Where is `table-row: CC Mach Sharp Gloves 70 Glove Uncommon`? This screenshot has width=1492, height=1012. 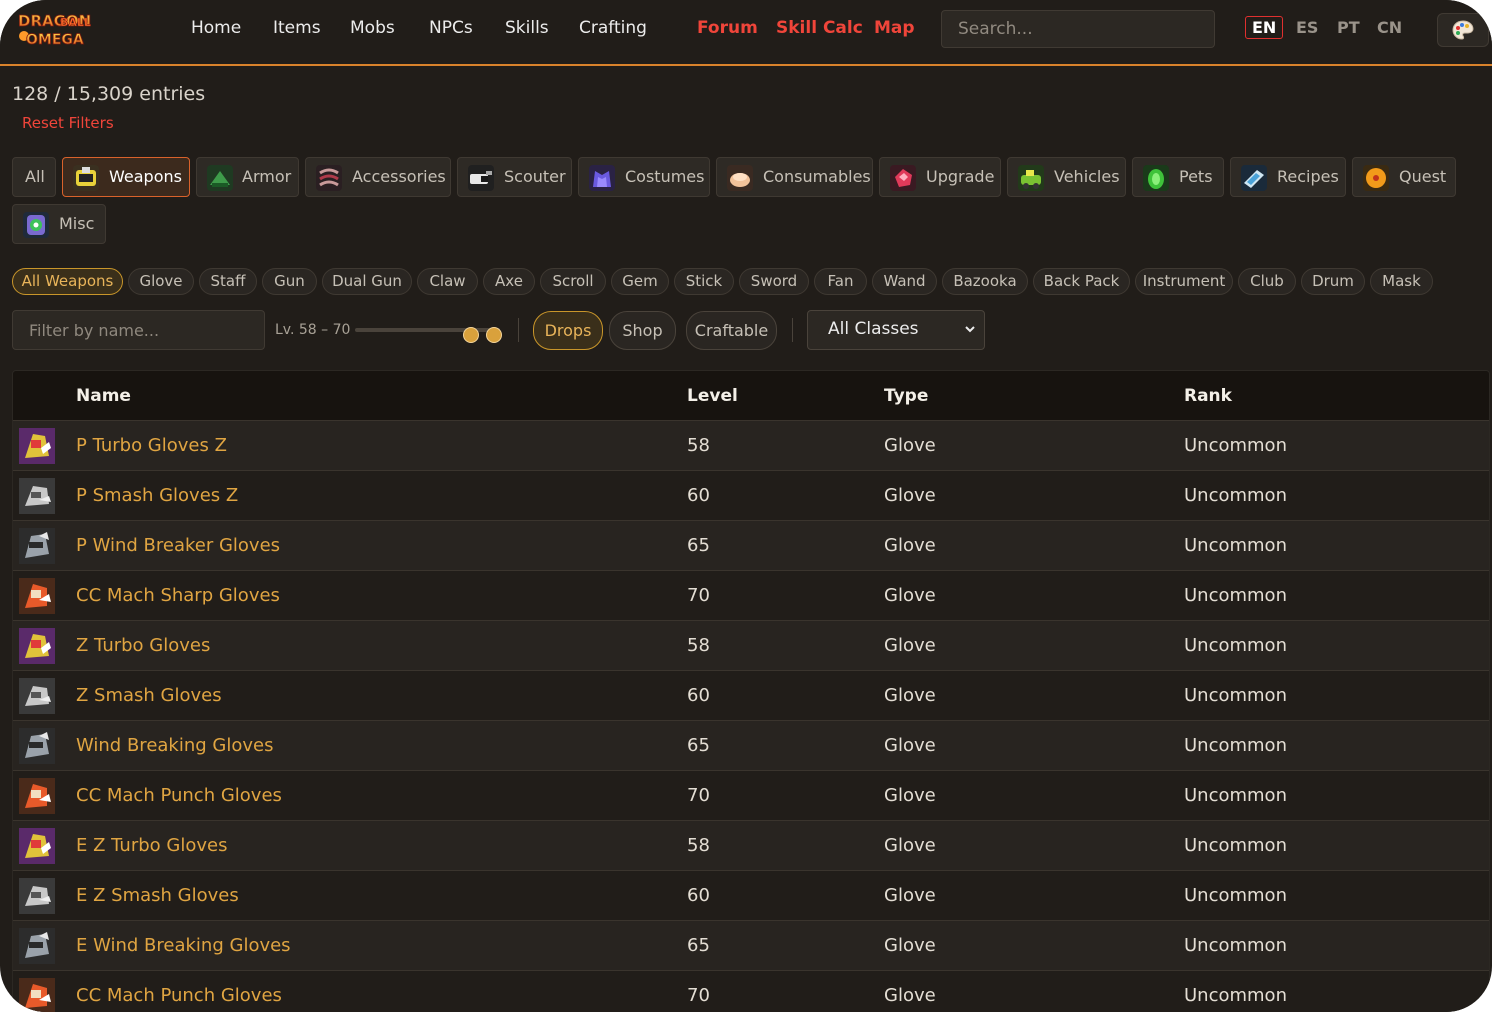
table-row: CC Mach Sharp Gloves 70 Glove Uncommon is located at coordinates (751, 596).